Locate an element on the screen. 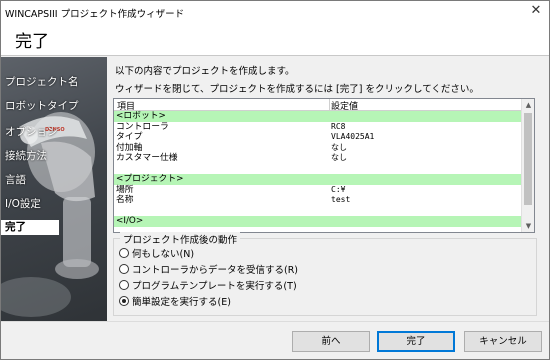 This screenshot has height=360, width=550. sidebar-item-language: 言語 is located at coordinates (15, 180).